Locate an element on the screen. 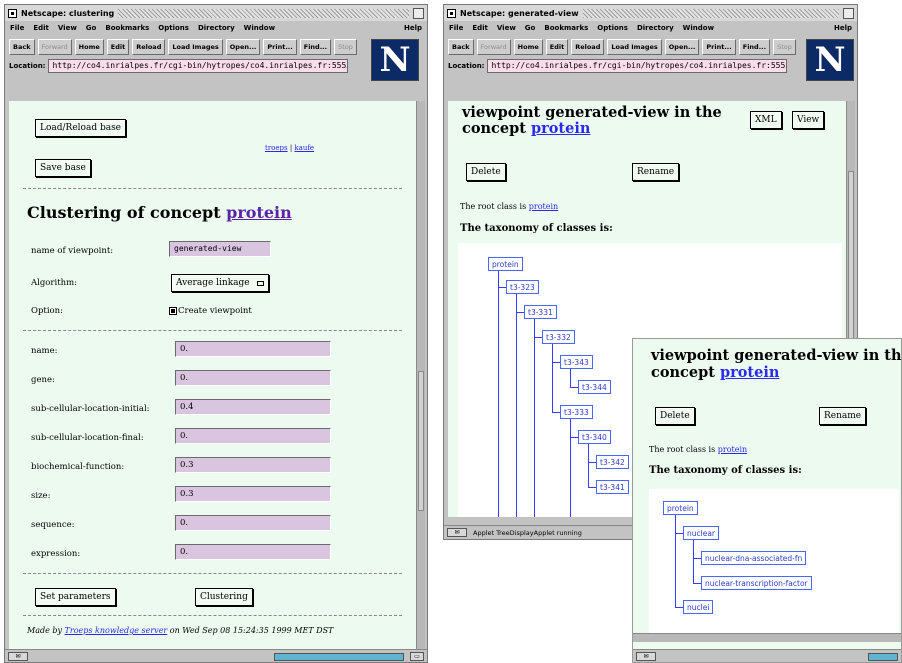 This screenshot has width=902, height=663. tree-node: nuclear-transcription-factor is located at coordinates (756, 583).